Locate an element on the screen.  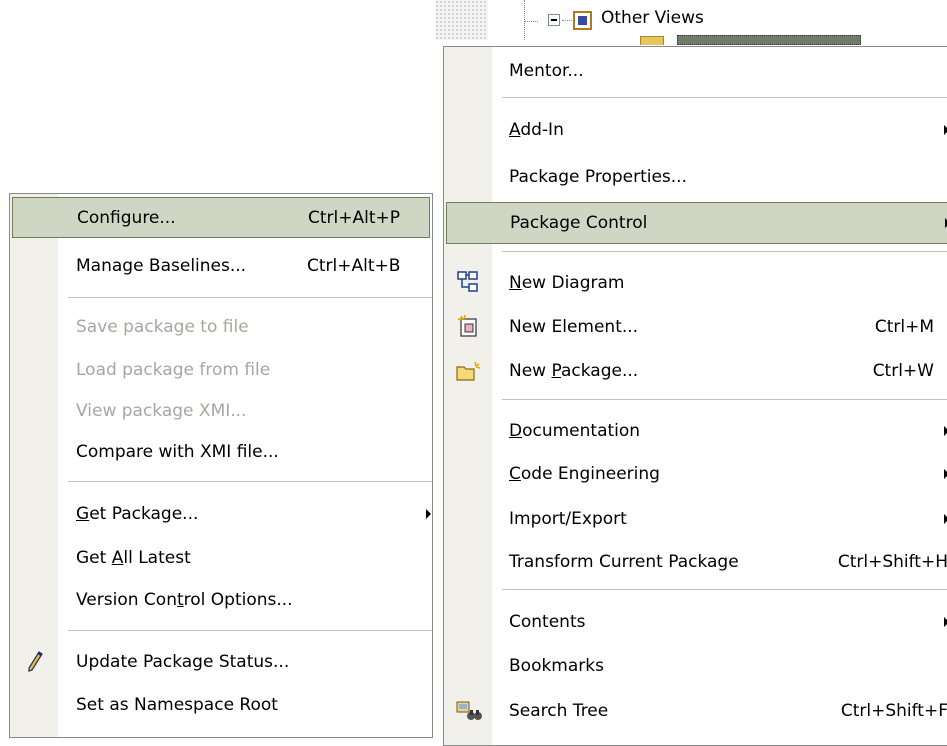
menu-item-code-engineering: Code Engineering is located at coordinates (695, 474).